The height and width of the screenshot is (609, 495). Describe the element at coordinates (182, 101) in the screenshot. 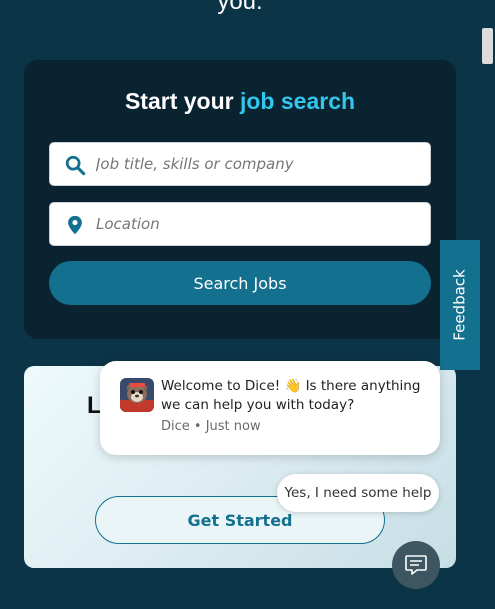

I see `search-title-part1: Start your` at that location.